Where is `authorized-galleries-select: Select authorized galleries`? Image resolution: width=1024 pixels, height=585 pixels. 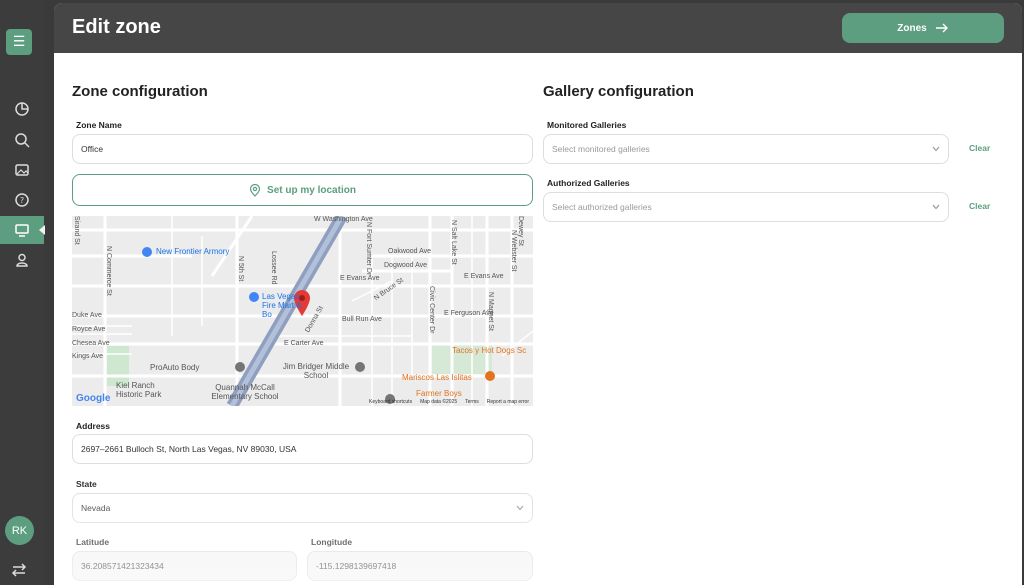
authorized-galleries-select: Select authorized galleries is located at coordinates (746, 207).